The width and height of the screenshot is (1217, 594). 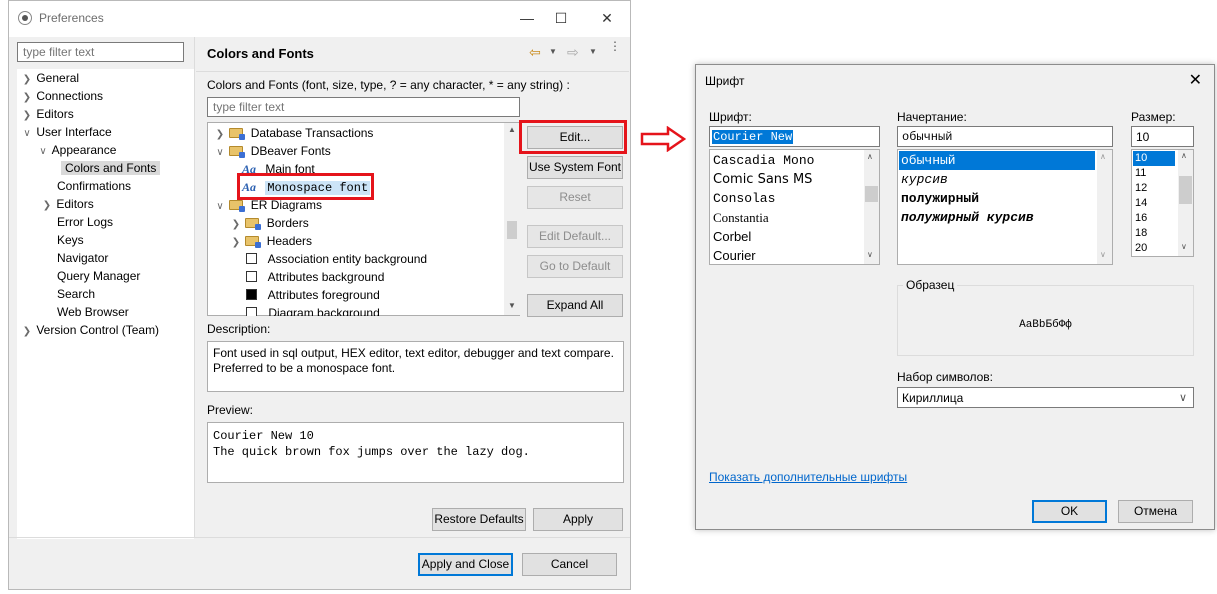 What do you see at coordinates (573, 137) in the screenshot?
I see `highlight-box` at bounding box center [573, 137].